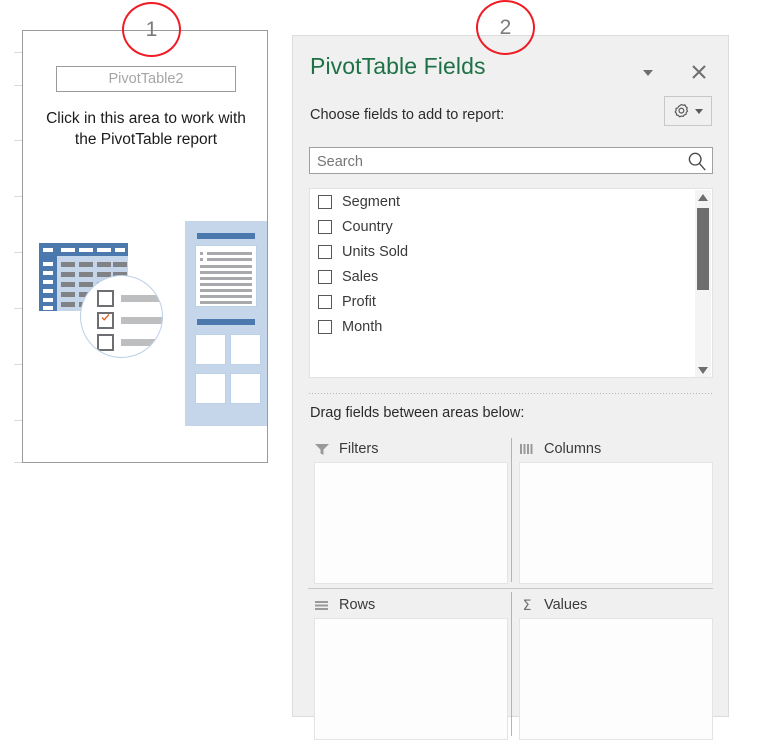 The width and height of the screenshot is (762, 742). What do you see at coordinates (703, 249) in the screenshot?
I see `scrollbar-thumb` at bounding box center [703, 249].